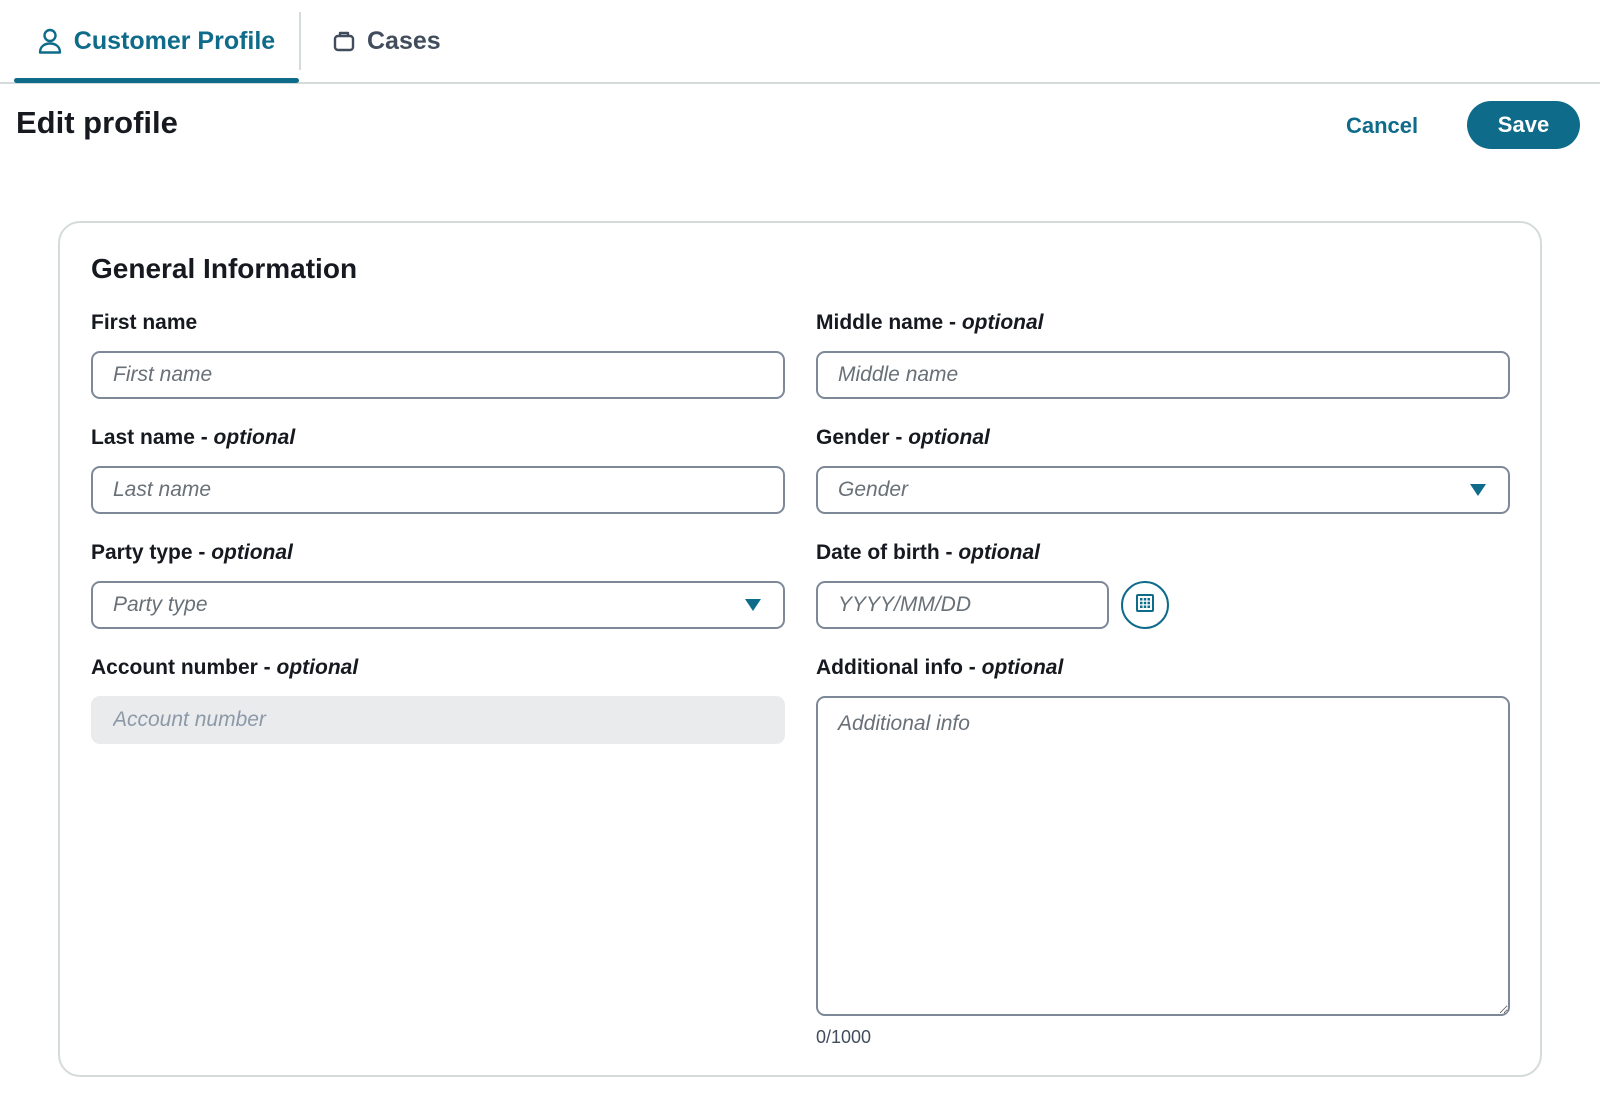 Image resolution: width=1600 pixels, height=1095 pixels. What do you see at coordinates (1163, 490) in the screenshot?
I see `gender-select: Gender` at bounding box center [1163, 490].